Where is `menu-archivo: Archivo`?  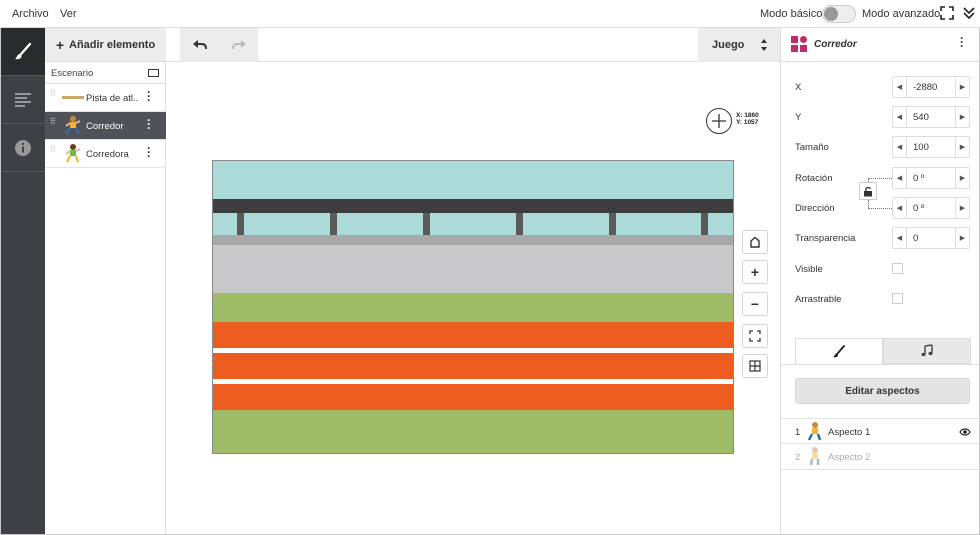 menu-archivo: Archivo is located at coordinates (30, 14).